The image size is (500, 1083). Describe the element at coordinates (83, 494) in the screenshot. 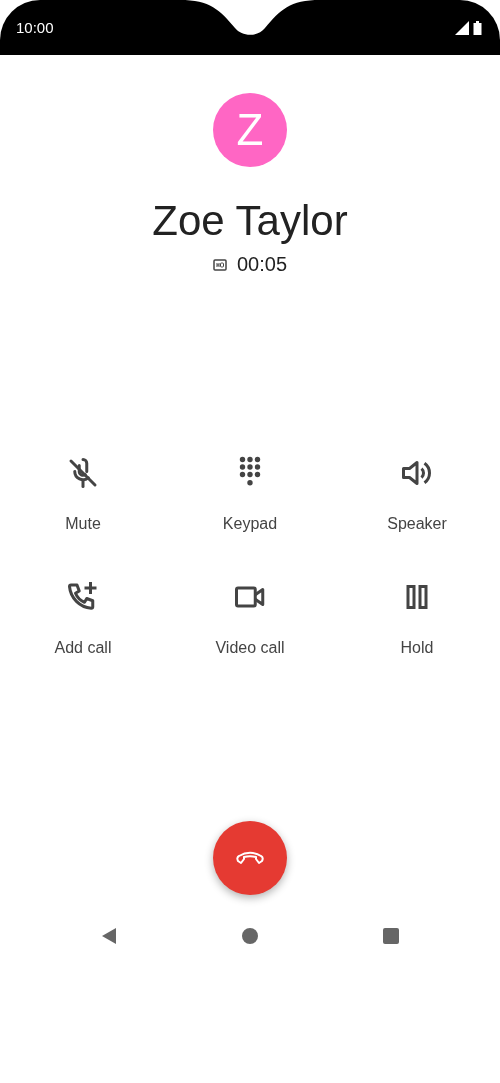

I see `call-control-button: Mute` at that location.